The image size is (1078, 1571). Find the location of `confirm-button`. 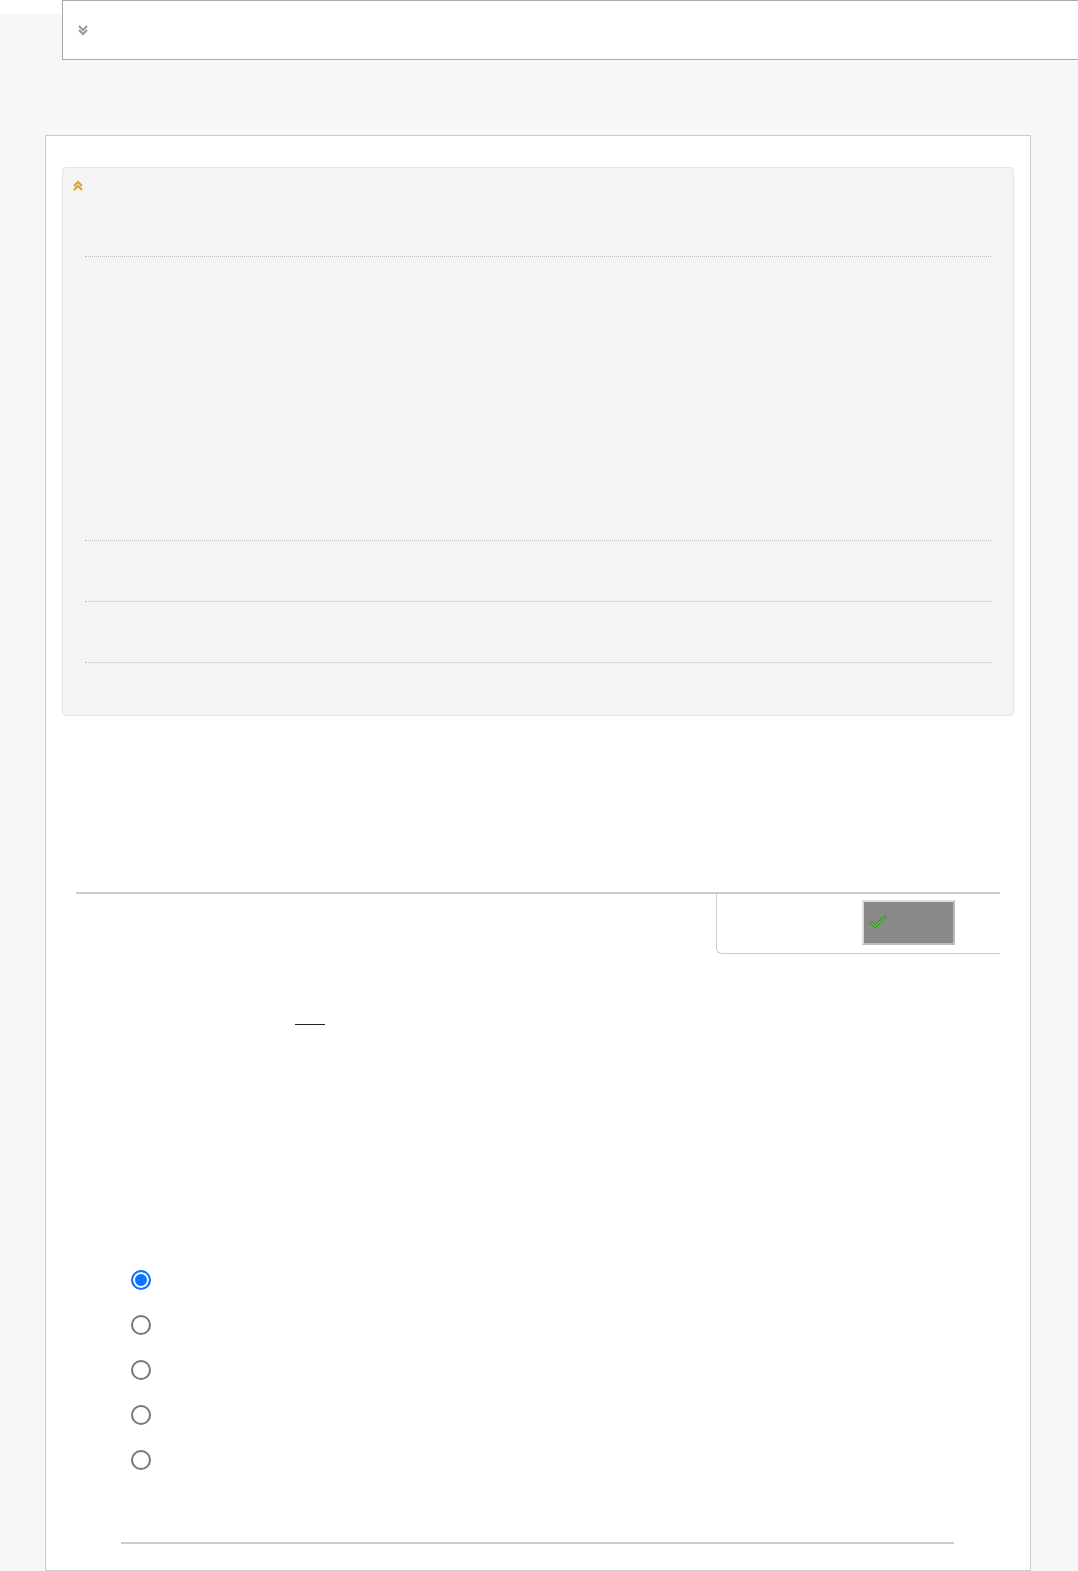

confirm-button is located at coordinates (908, 922).